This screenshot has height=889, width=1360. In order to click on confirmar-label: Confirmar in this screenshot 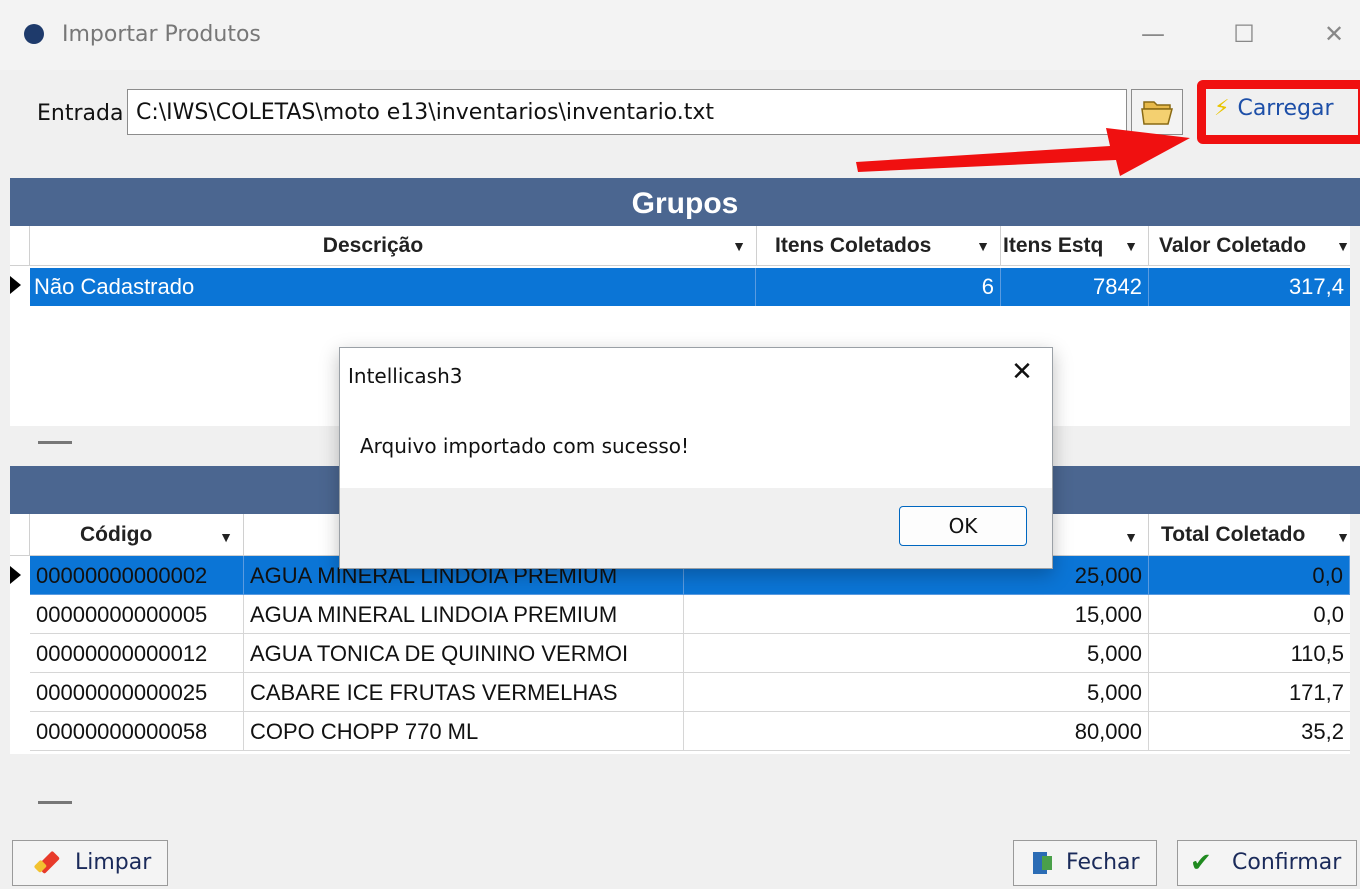, I will do `click(1287, 862)`.